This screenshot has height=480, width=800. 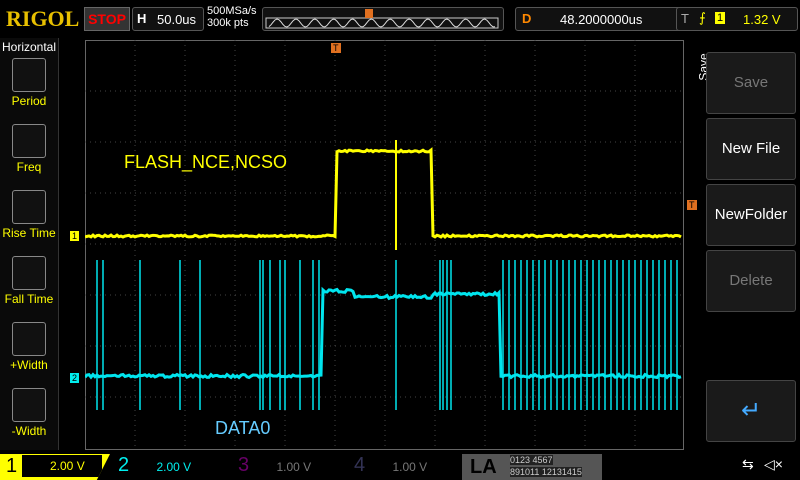 What do you see at coordinates (123, 465) in the screenshot?
I see `ch2-num: 2` at bounding box center [123, 465].